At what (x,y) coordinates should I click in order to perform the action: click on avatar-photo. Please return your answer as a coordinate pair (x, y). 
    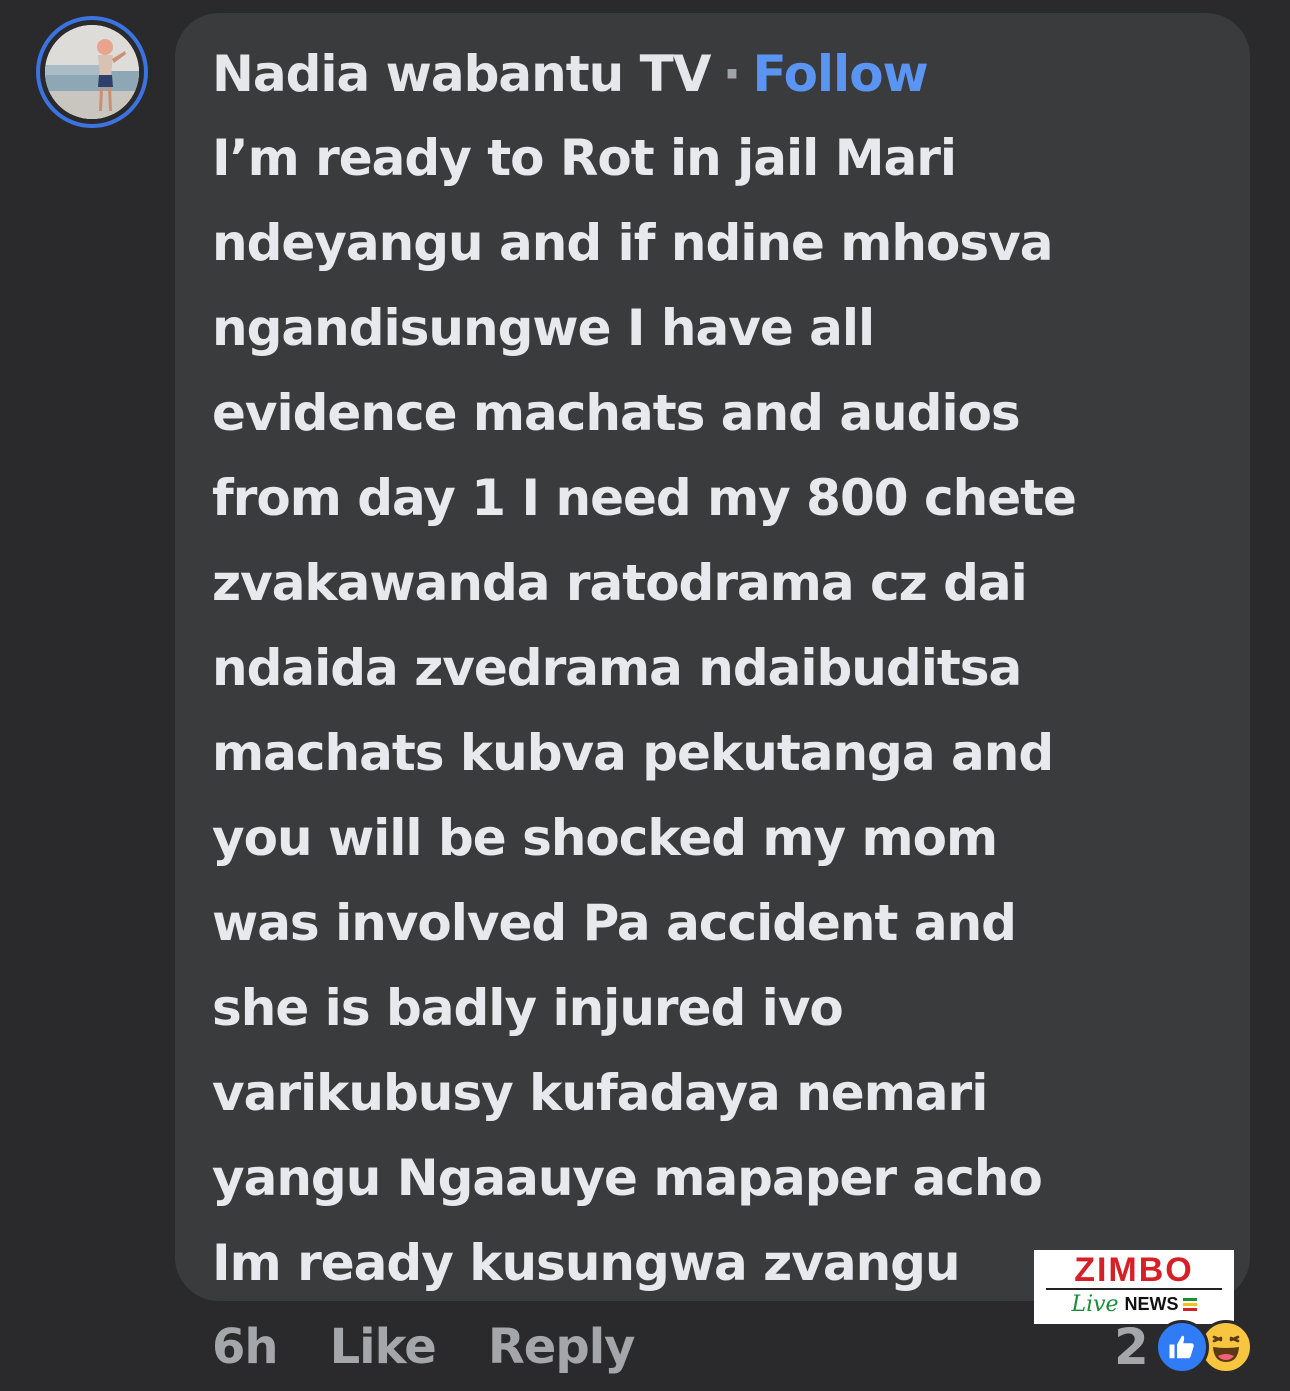
    Looking at the image, I should click on (92, 72).